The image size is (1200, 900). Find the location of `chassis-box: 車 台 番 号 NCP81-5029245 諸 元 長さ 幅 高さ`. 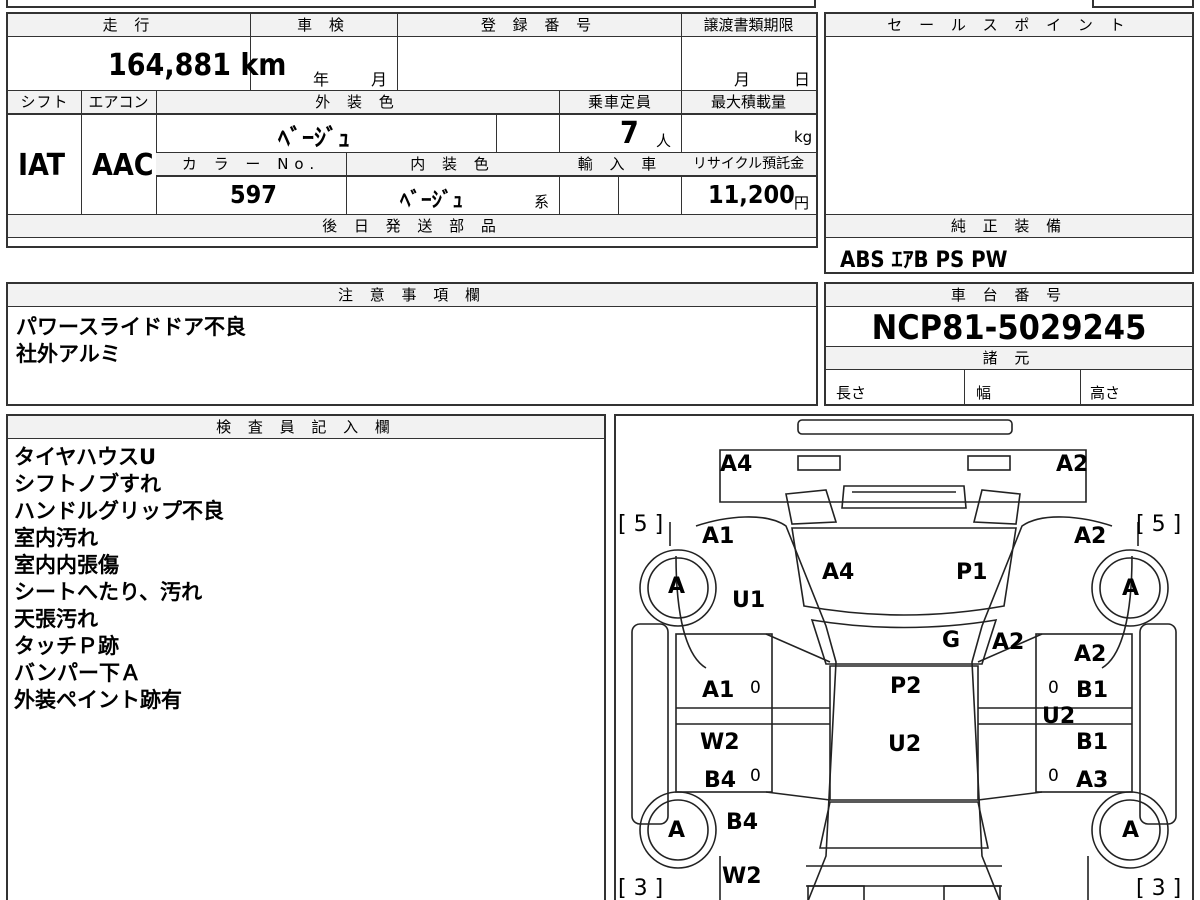

chassis-box: 車 台 番 号 NCP81-5029245 諸 元 長さ 幅 高さ is located at coordinates (1009, 344).